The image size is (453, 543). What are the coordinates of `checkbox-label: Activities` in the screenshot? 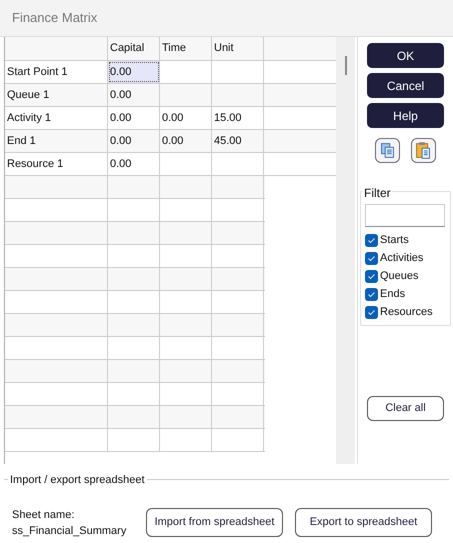 It's located at (402, 258).